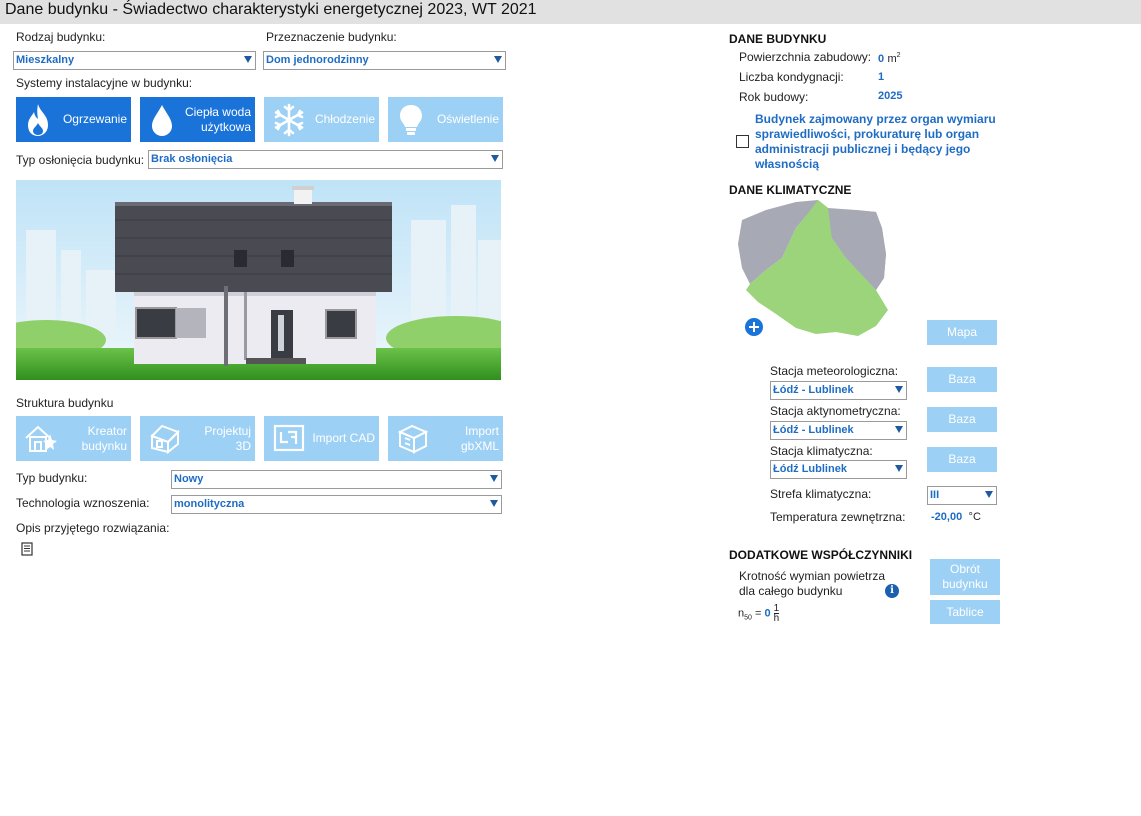 The width and height of the screenshot is (1141, 816). Describe the element at coordinates (83, 503) in the screenshot. I see `technologia-label: Technologia wznoszenia:` at that location.